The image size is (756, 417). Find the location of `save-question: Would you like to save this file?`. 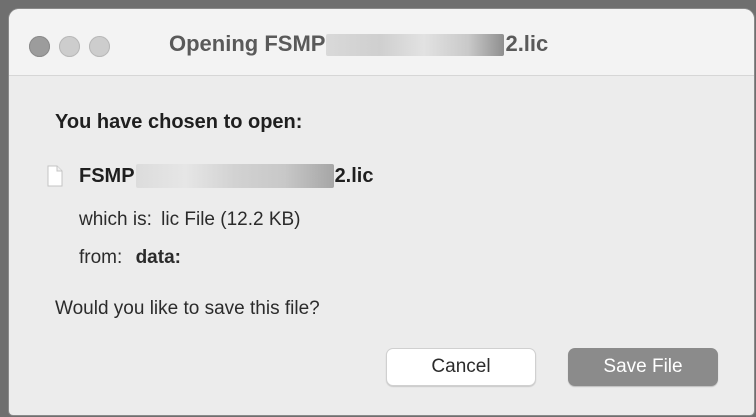

save-question: Would you like to save this file? is located at coordinates (187, 308).